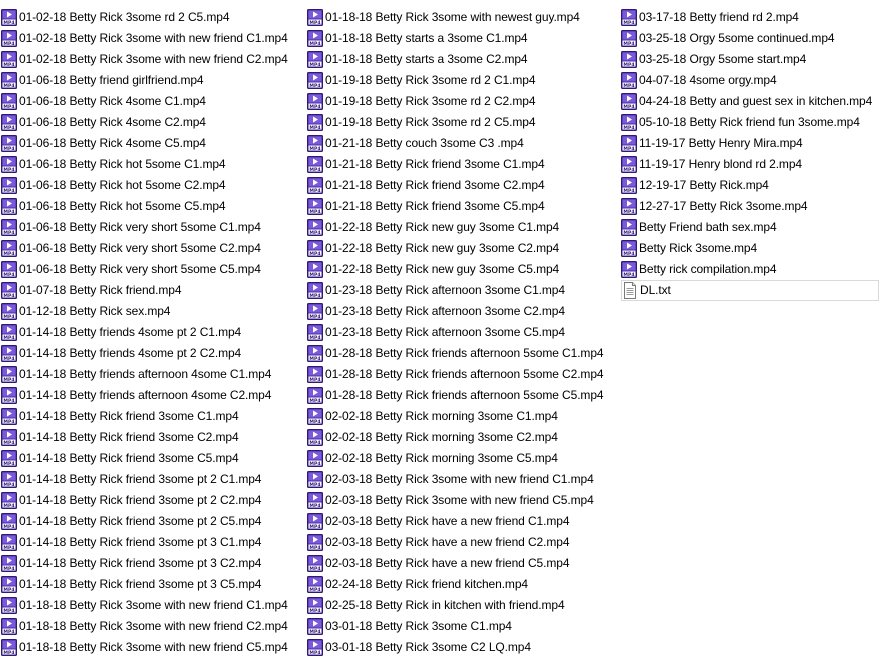 The image size is (883, 666). What do you see at coordinates (462, 647) in the screenshot?
I see `file-item: MP4 03-01-18 Betty Rick 3some C2 LQ.mp4` at bounding box center [462, 647].